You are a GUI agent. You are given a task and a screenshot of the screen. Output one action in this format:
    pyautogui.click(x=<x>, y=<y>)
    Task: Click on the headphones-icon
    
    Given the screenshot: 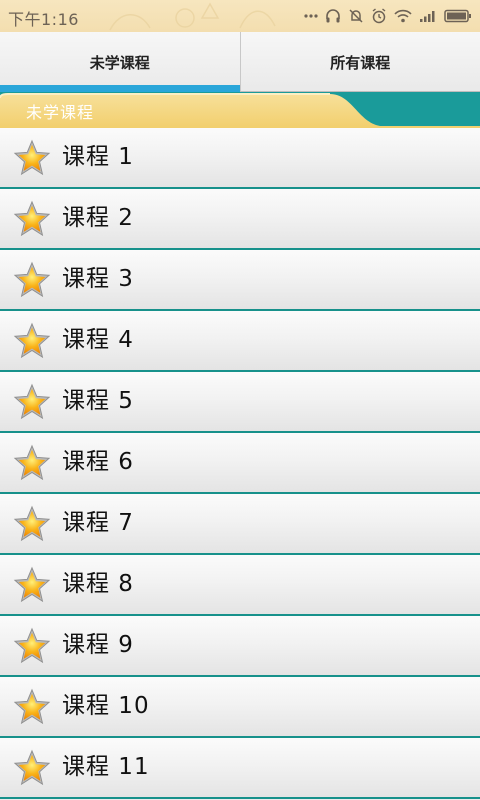 What is the action you would take?
    pyautogui.click(x=333, y=16)
    